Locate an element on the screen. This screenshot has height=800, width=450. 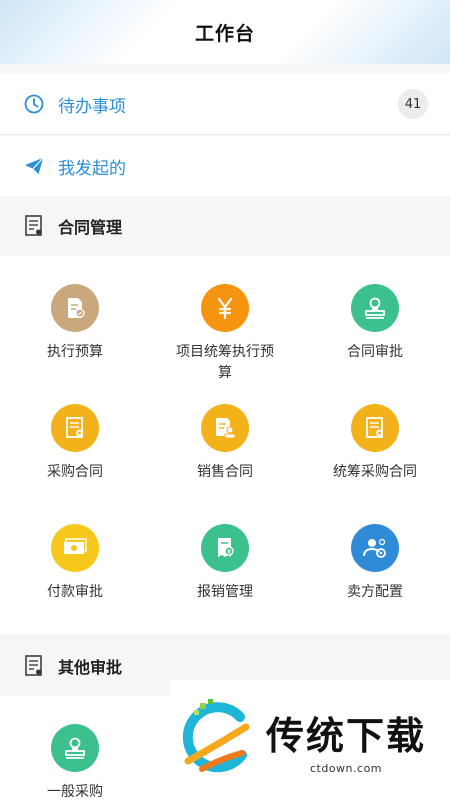
document-check-icon is located at coordinates (75, 308).